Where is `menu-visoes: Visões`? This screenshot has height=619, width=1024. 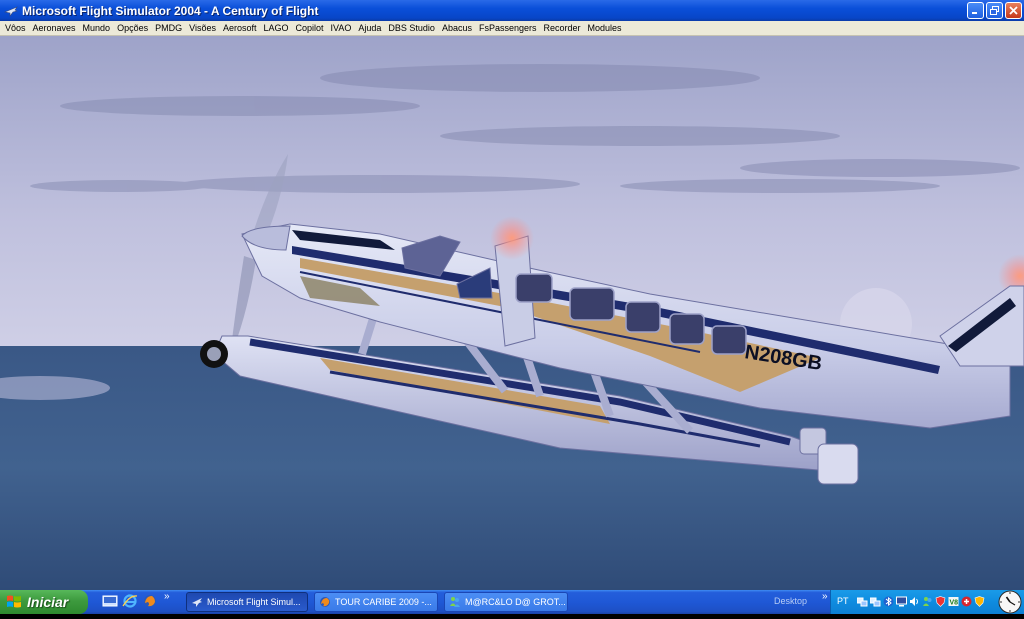 menu-visoes: Visões is located at coordinates (203, 28).